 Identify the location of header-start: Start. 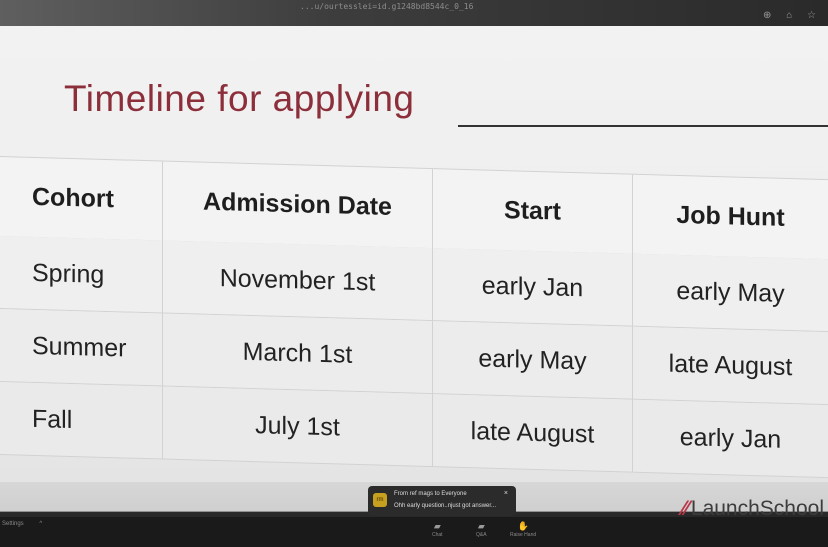
(533, 212).